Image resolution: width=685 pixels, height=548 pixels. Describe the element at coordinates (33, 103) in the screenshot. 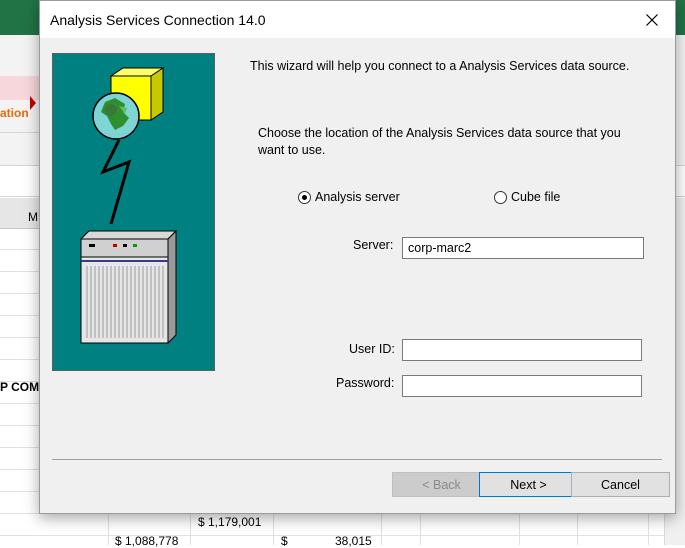

I see `cursor-arrow-icon` at that location.